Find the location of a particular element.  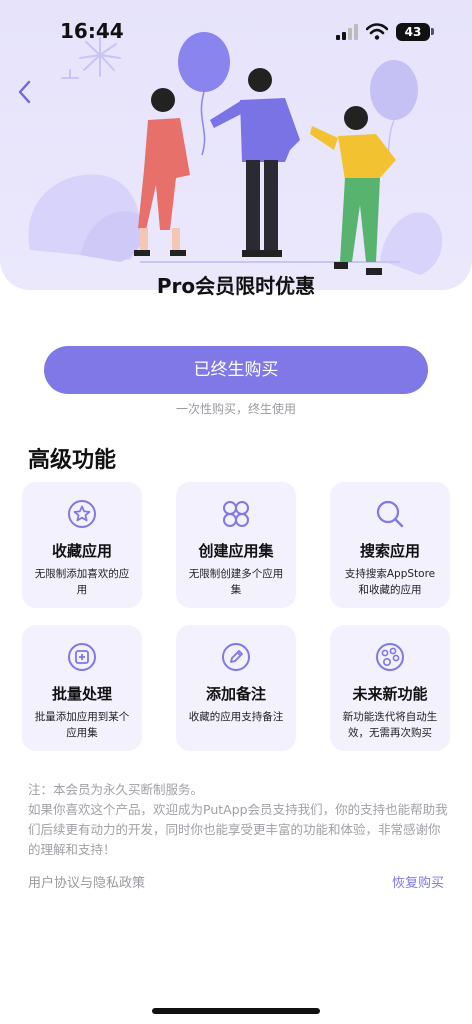

feature-title: 批量处理 is located at coordinates (81, 694).